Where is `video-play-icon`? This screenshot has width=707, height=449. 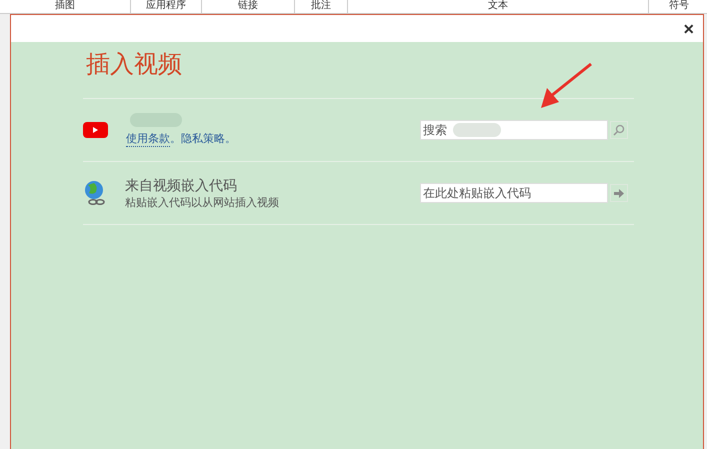
video-play-icon is located at coordinates (95, 130).